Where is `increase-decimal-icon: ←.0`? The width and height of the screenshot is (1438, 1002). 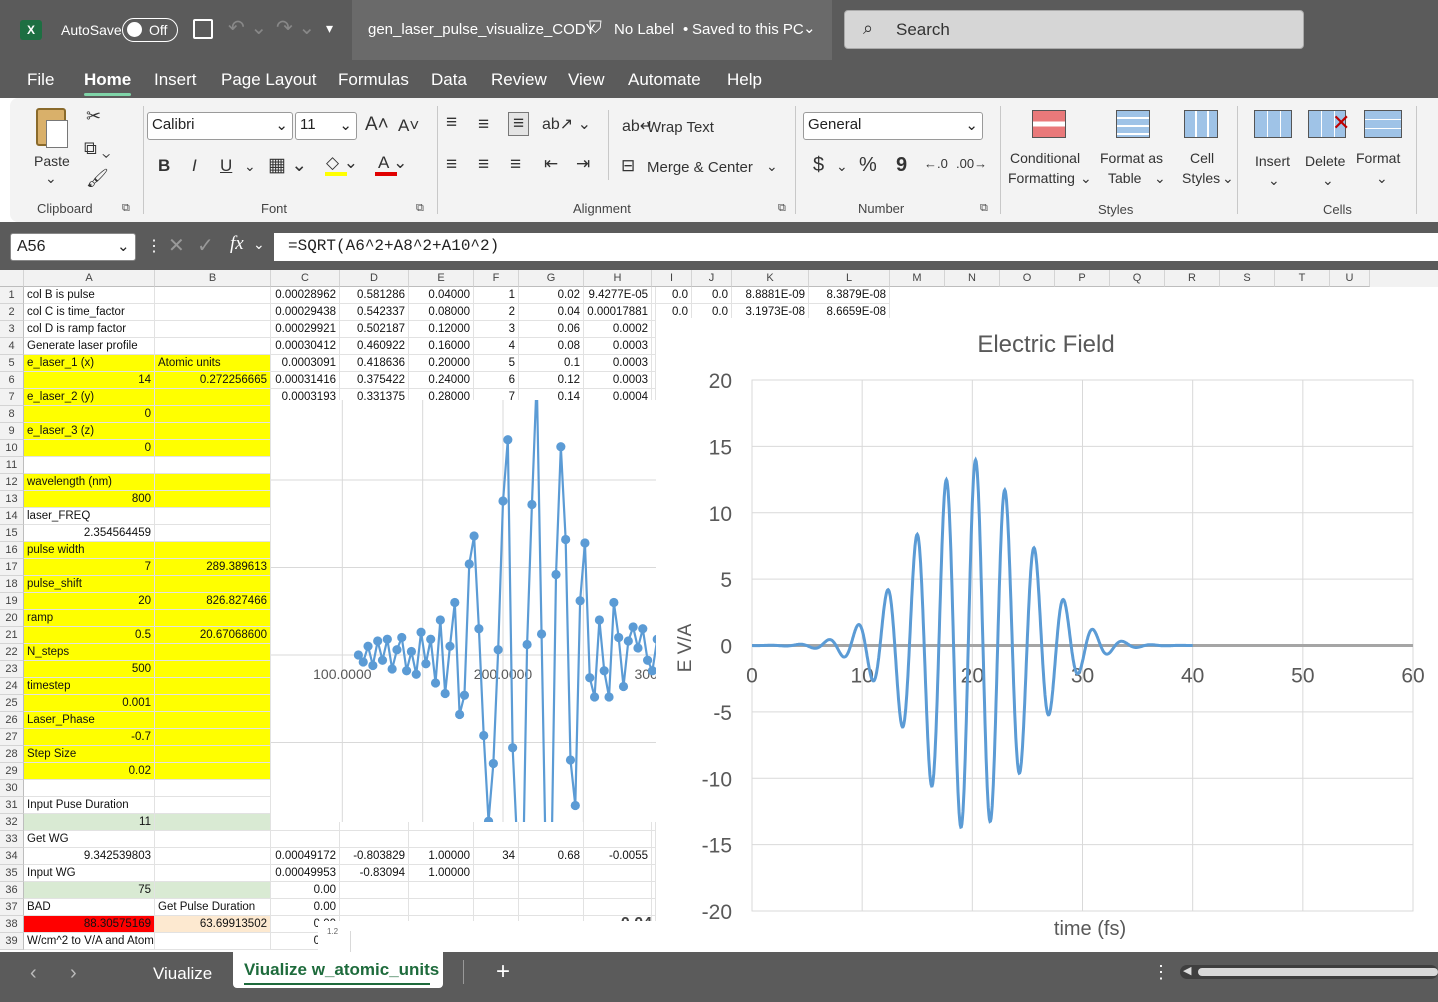
increase-decimal-icon: ←.0 is located at coordinates (936, 163).